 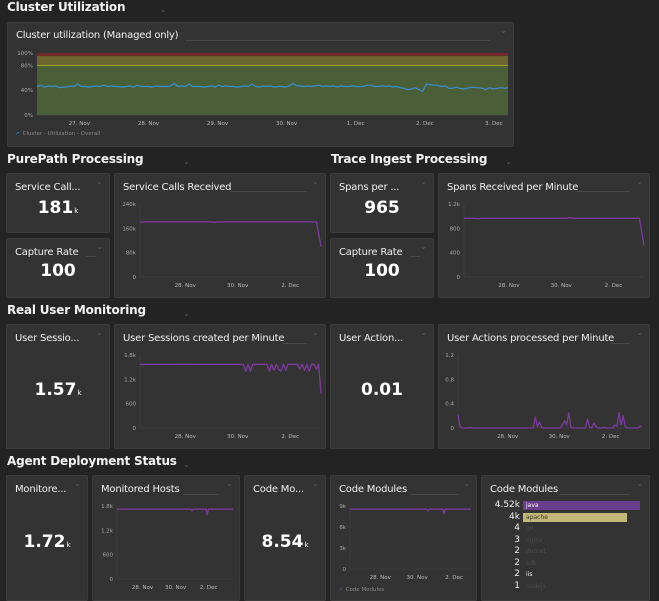 I want to click on tile-capture-rate-purepath: Capture Rate ⌄ 100, so click(x=58, y=268).